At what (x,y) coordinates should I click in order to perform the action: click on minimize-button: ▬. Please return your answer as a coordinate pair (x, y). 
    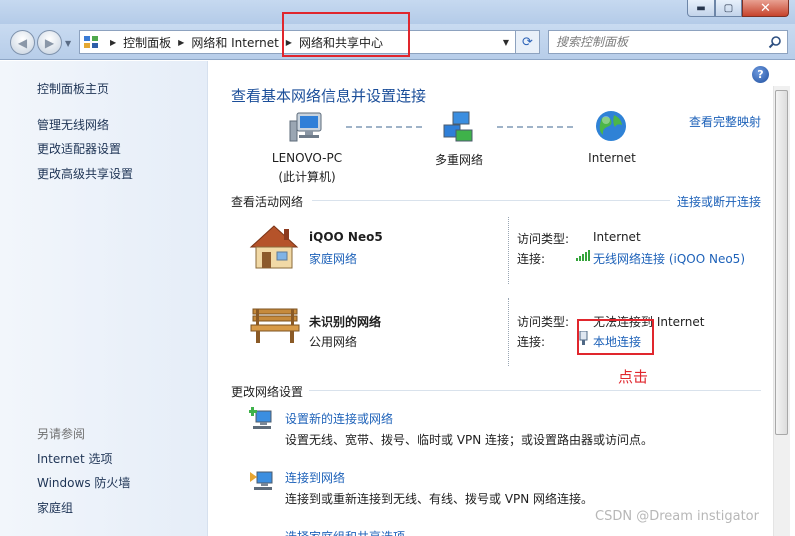
    Looking at the image, I should click on (701, 8).